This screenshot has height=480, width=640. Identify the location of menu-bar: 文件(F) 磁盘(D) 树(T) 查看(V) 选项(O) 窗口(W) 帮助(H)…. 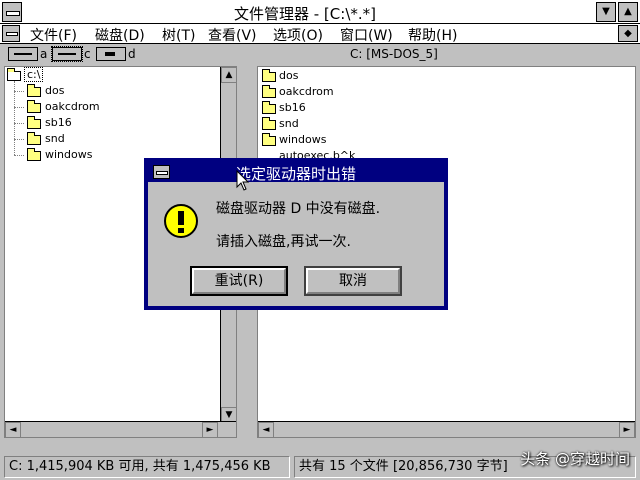
(320, 34).